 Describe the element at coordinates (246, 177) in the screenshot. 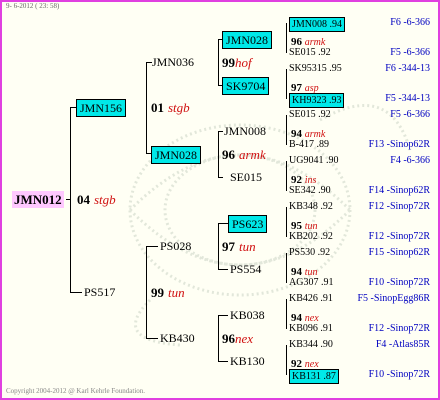

I see `gen3-queen-4: SE015` at that location.